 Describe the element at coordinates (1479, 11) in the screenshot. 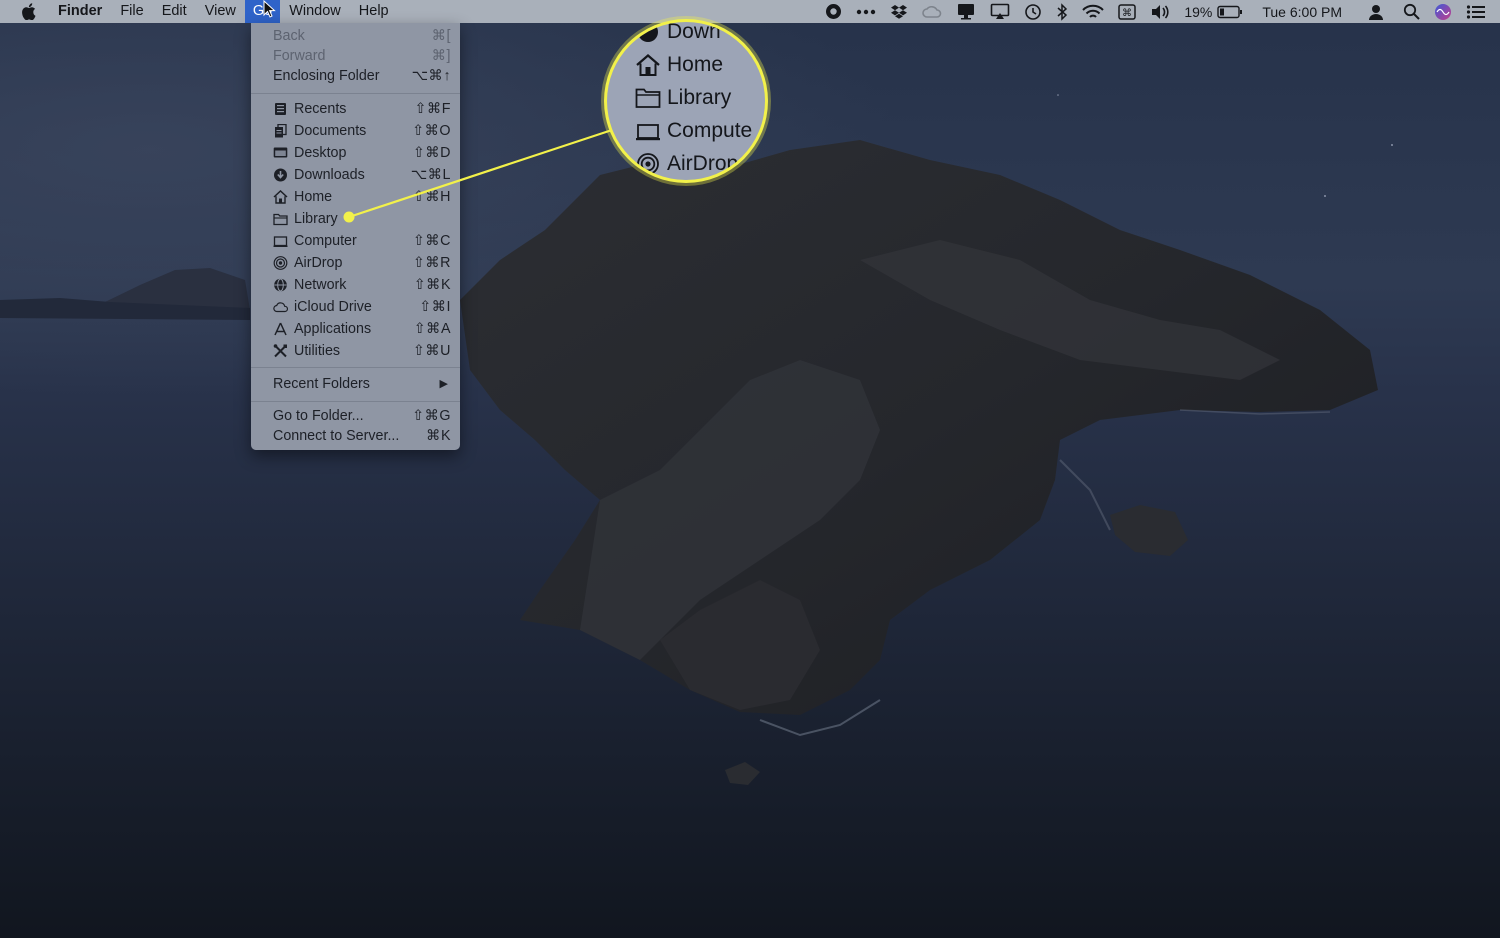

I see `notification-center-icon` at that location.